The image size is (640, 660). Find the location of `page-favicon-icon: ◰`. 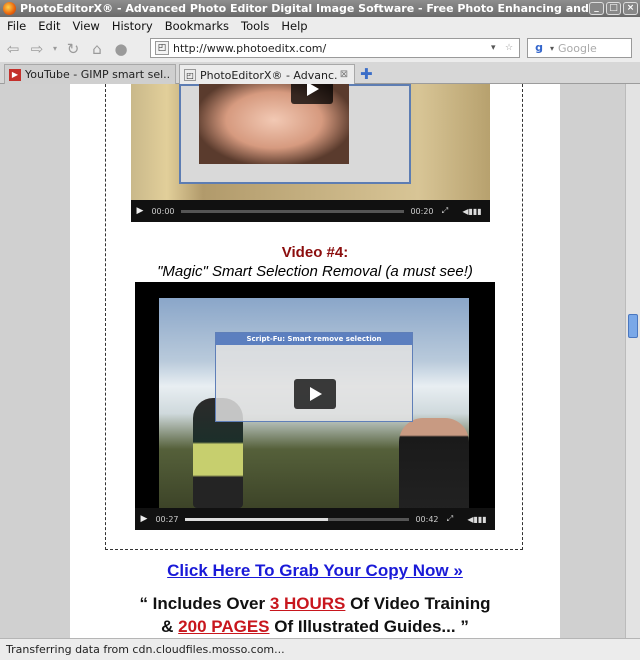

page-favicon-icon: ◰ is located at coordinates (190, 75).